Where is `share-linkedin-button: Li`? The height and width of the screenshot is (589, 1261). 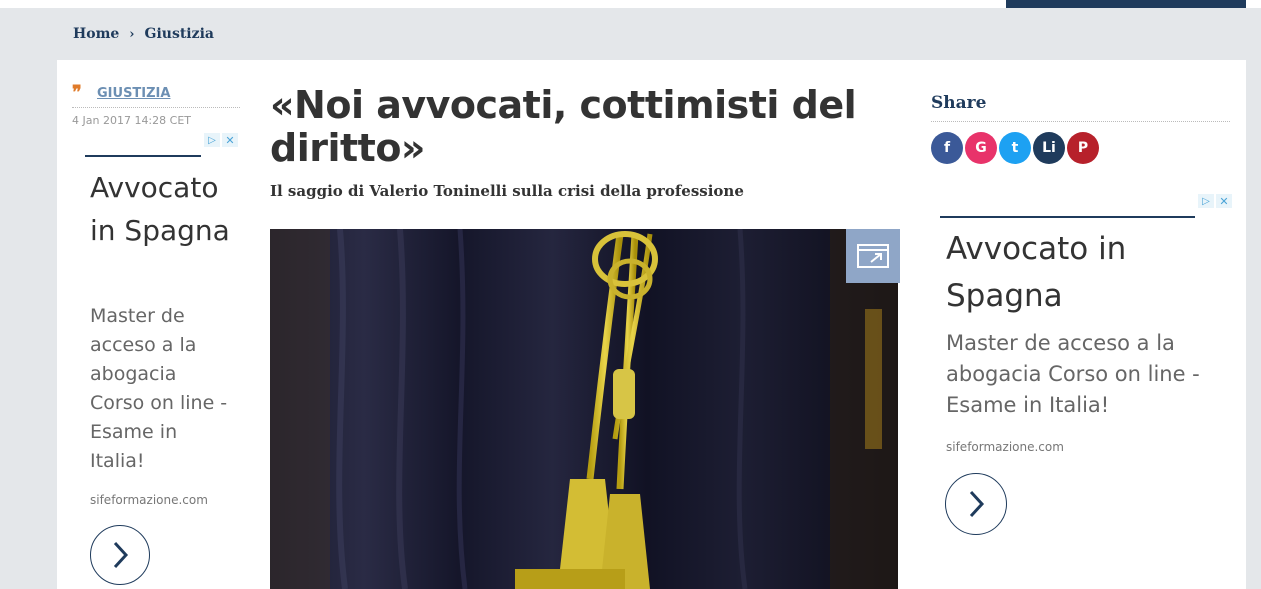 share-linkedin-button: Li is located at coordinates (1049, 148).